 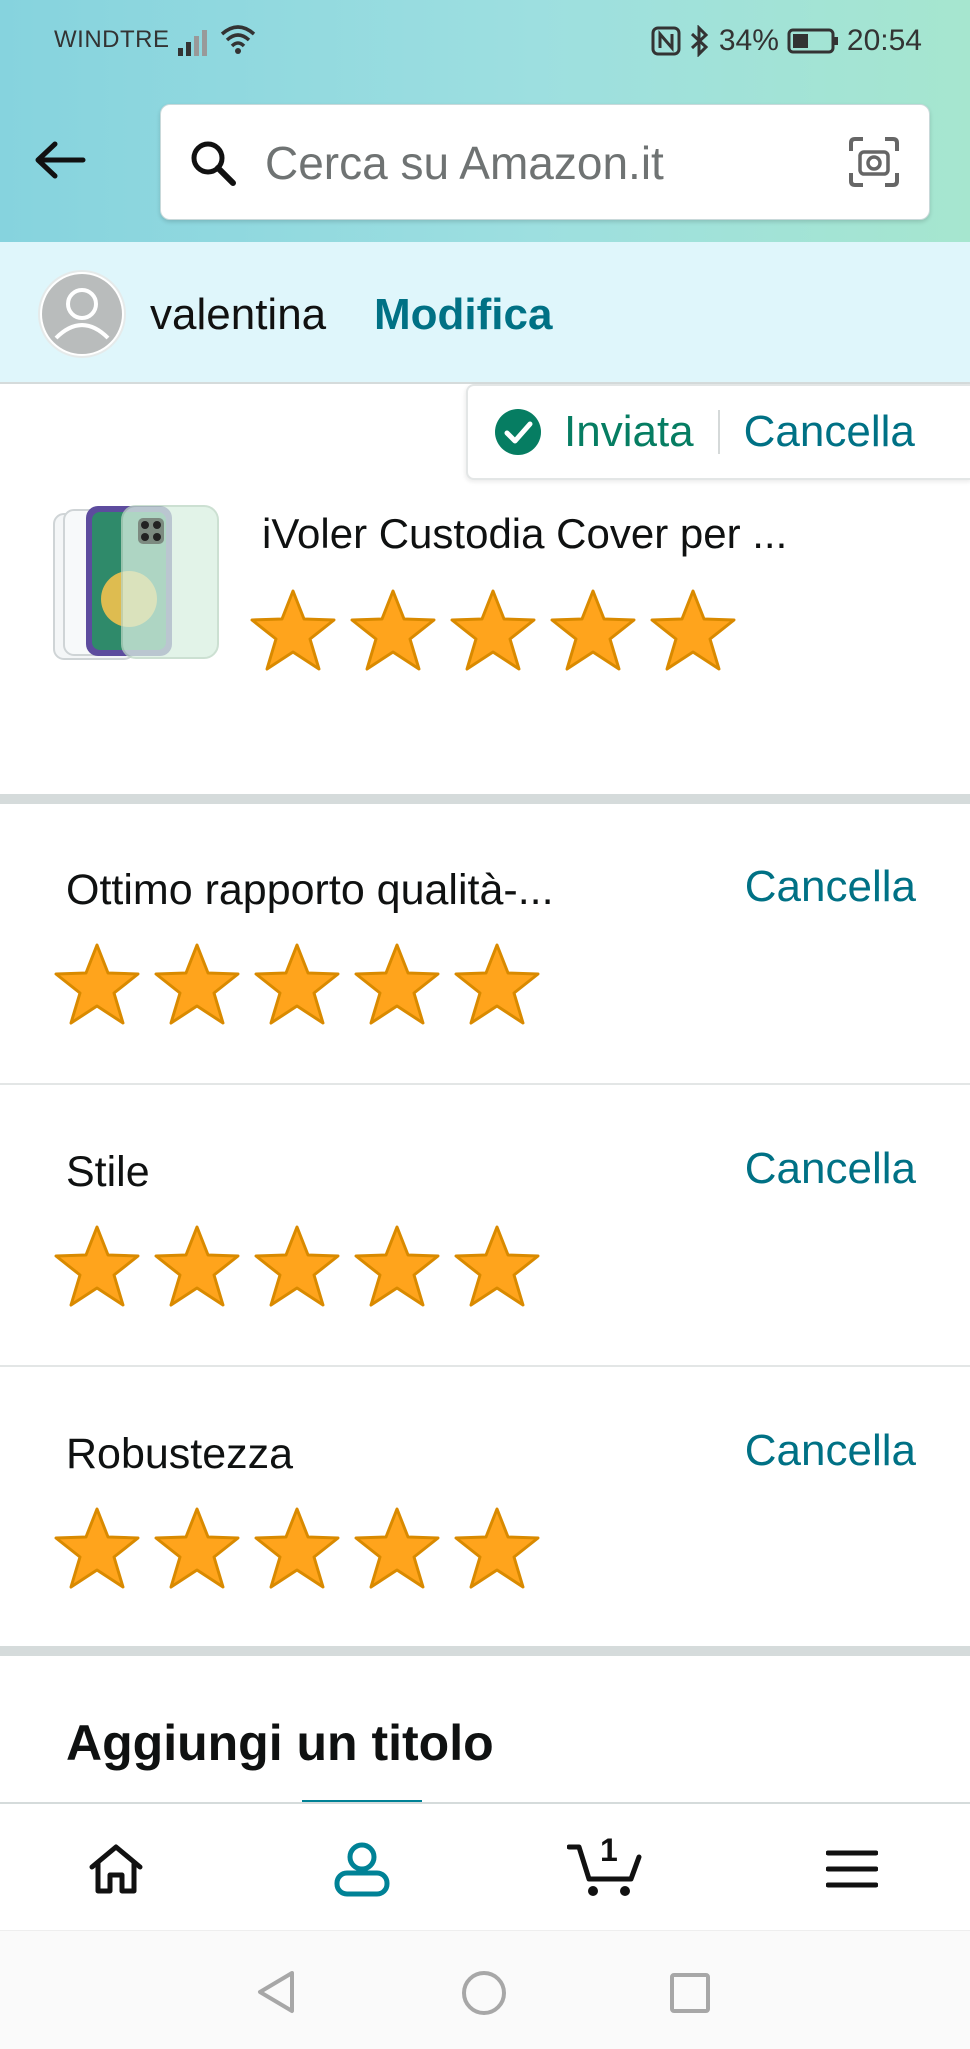 I want to click on clock: 20:54, so click(x=884, y=40).